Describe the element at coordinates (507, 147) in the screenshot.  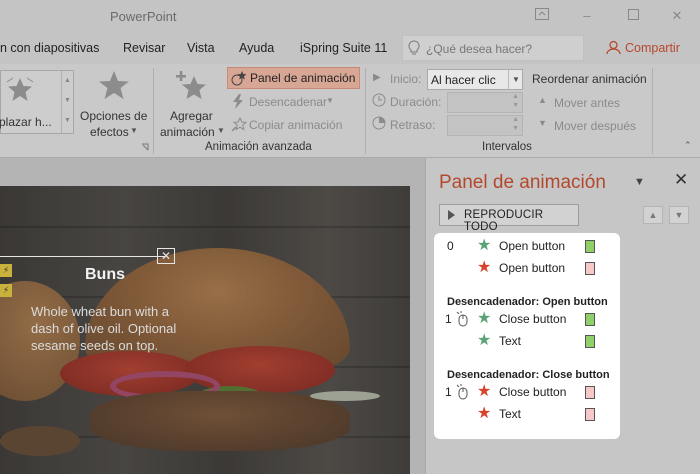
I see `timing-group-label: Intervalos` at that location.